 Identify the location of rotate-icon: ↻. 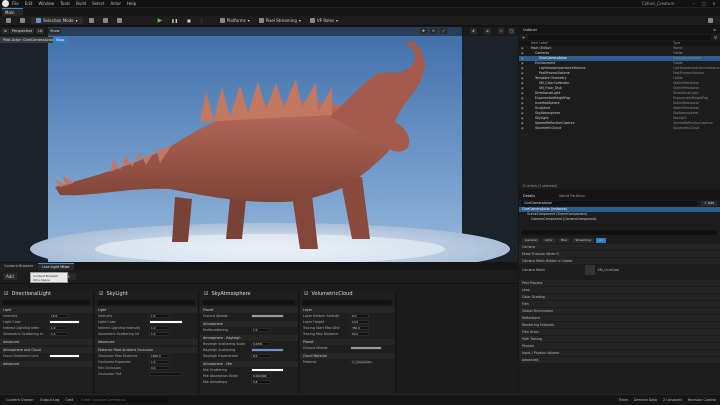
(433, 31).